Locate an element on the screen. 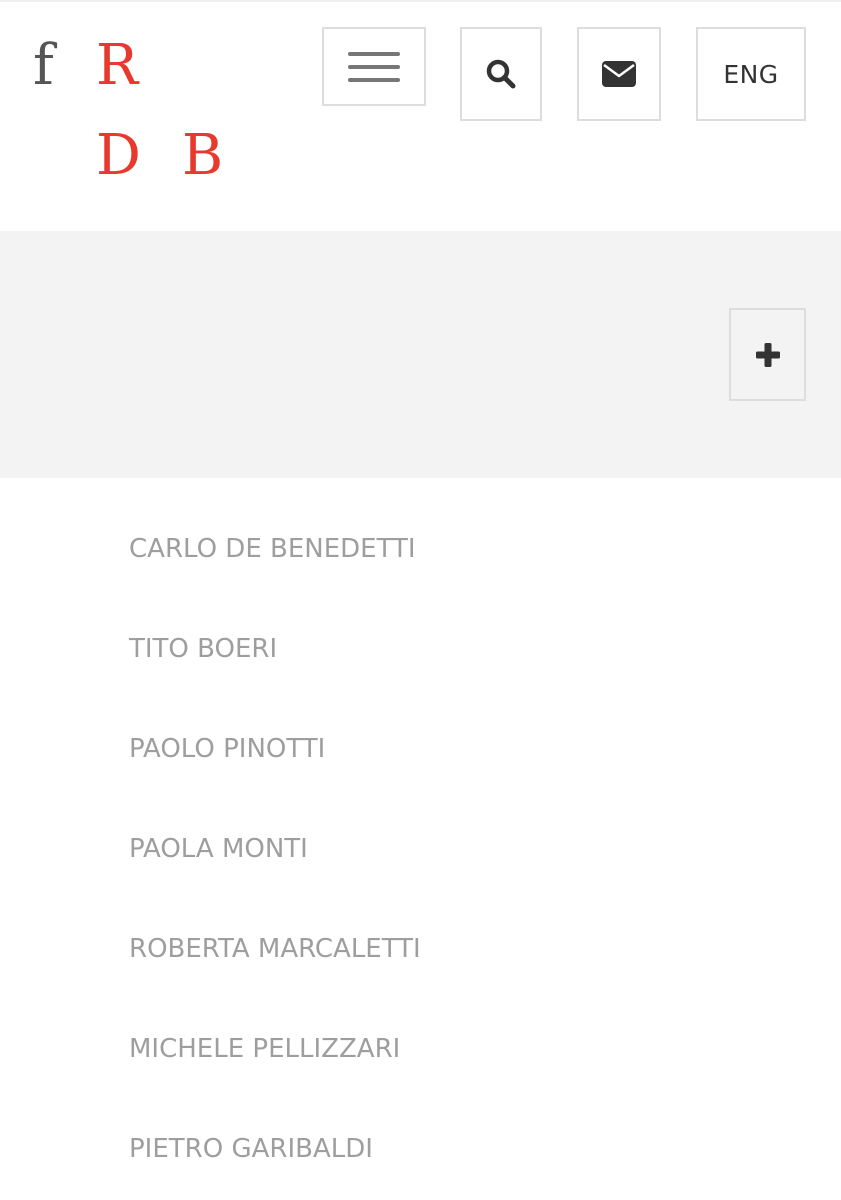  person-link: PAOLO PINOTTI is located at coordinates (227, 749).